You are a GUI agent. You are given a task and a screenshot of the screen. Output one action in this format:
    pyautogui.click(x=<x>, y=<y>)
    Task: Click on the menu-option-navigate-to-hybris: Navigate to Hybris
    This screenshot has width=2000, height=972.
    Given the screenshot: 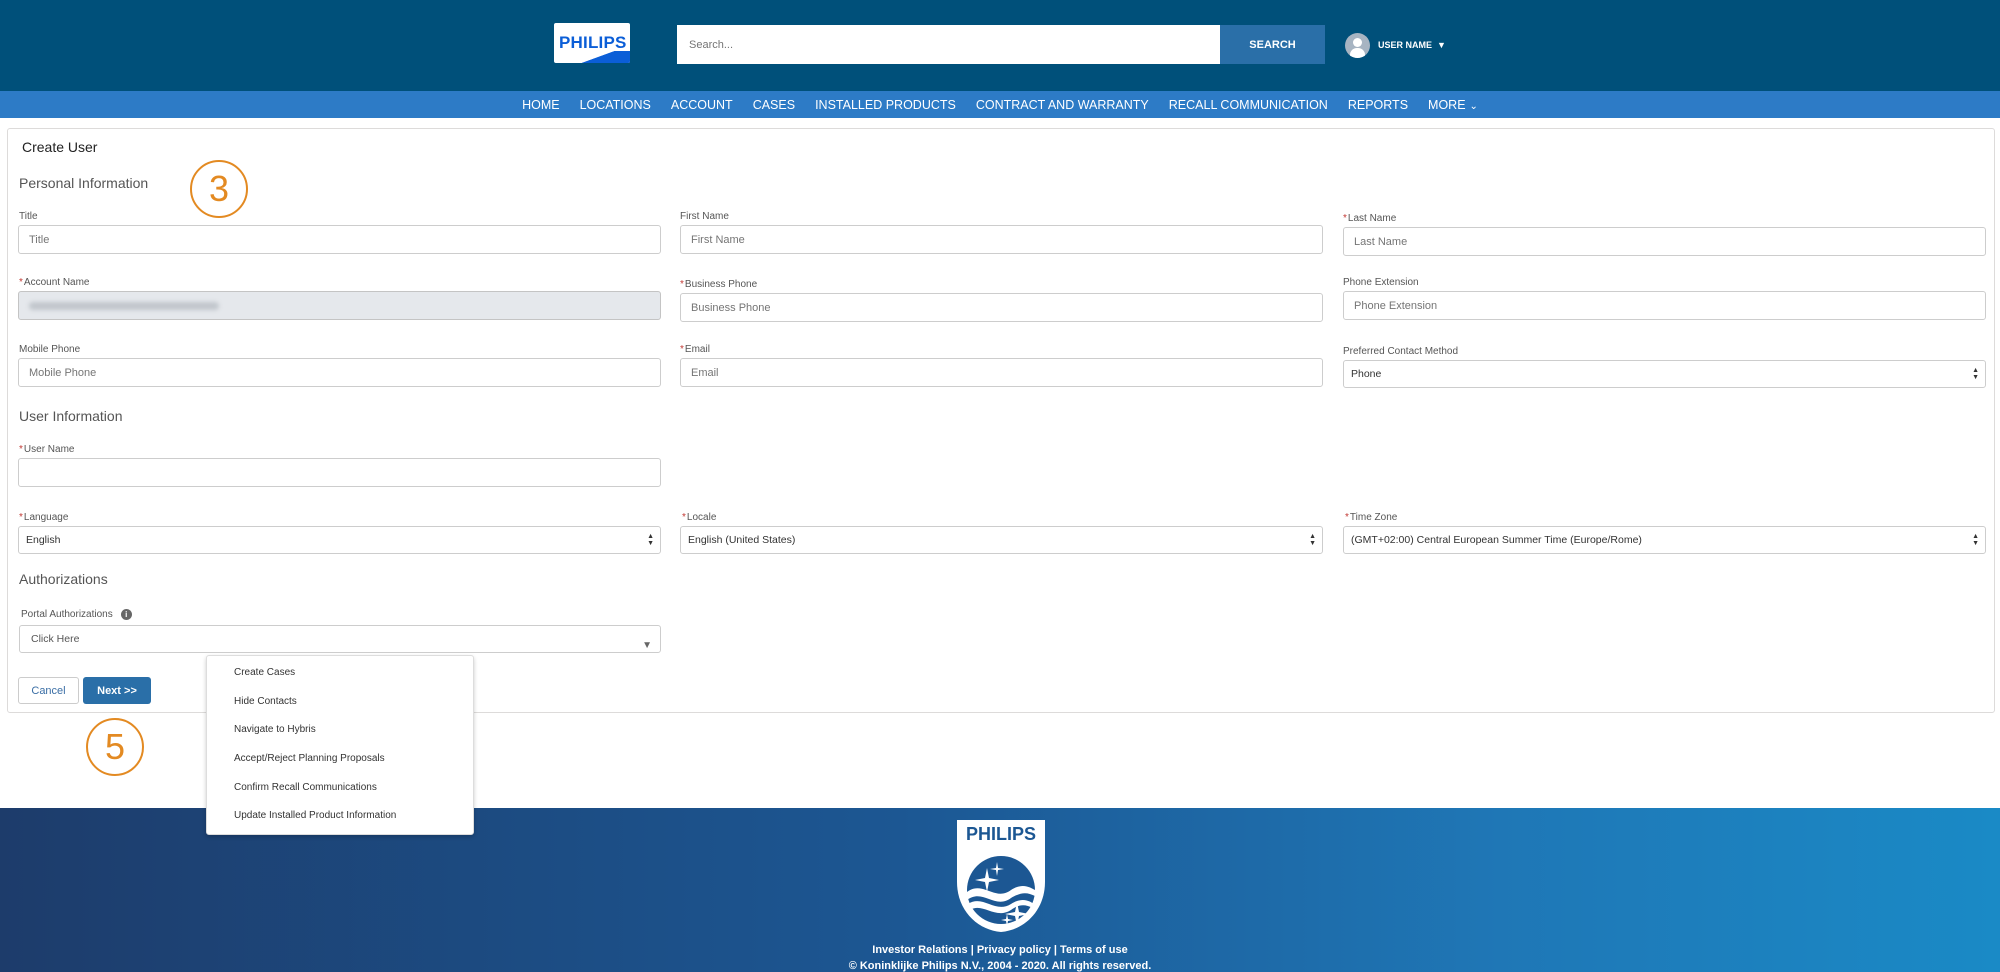 What is the action you would take?
    pyautogui.click(x=275, y=729)
    